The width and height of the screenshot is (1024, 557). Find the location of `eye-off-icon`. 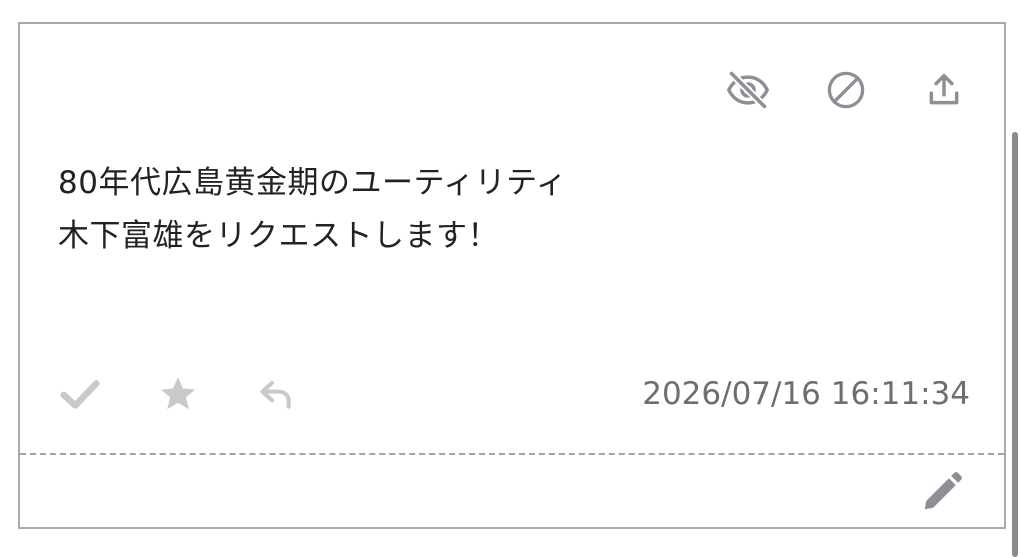

eye-off-icon is located at coordinates (748, 90).